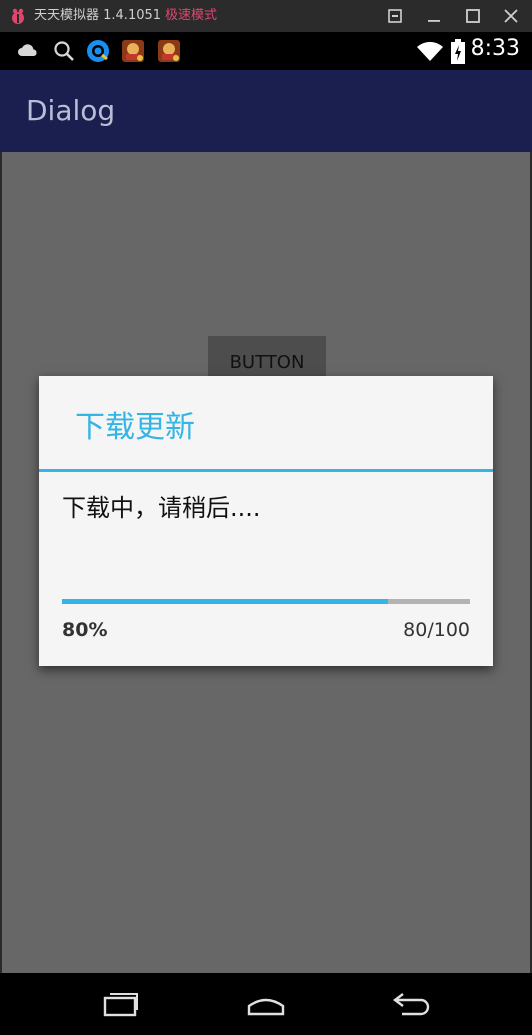 The width and height of the screenshot is (532, 1035). I want to click on maximize-icon, so click(473, 16).